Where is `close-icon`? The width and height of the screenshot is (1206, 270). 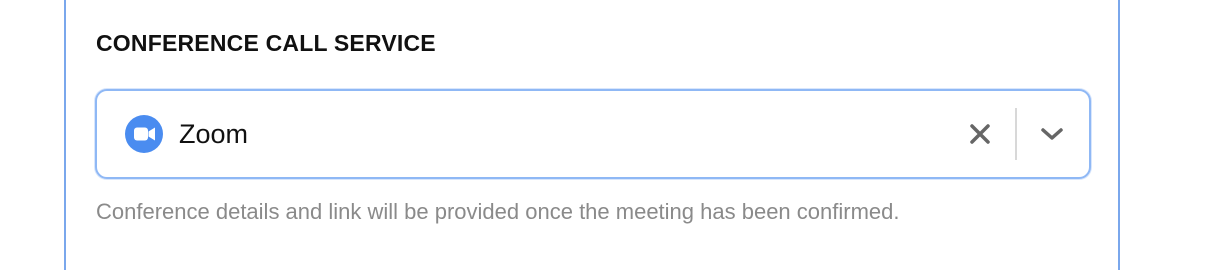 close-icon is located at coordinates (980, 134).